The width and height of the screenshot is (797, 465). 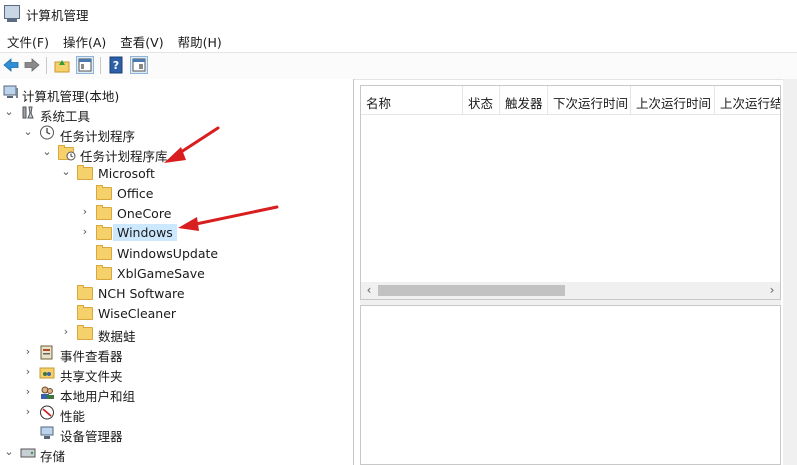 I want to click on tree-item-performance: › 性能, so click(x=176, y=413).